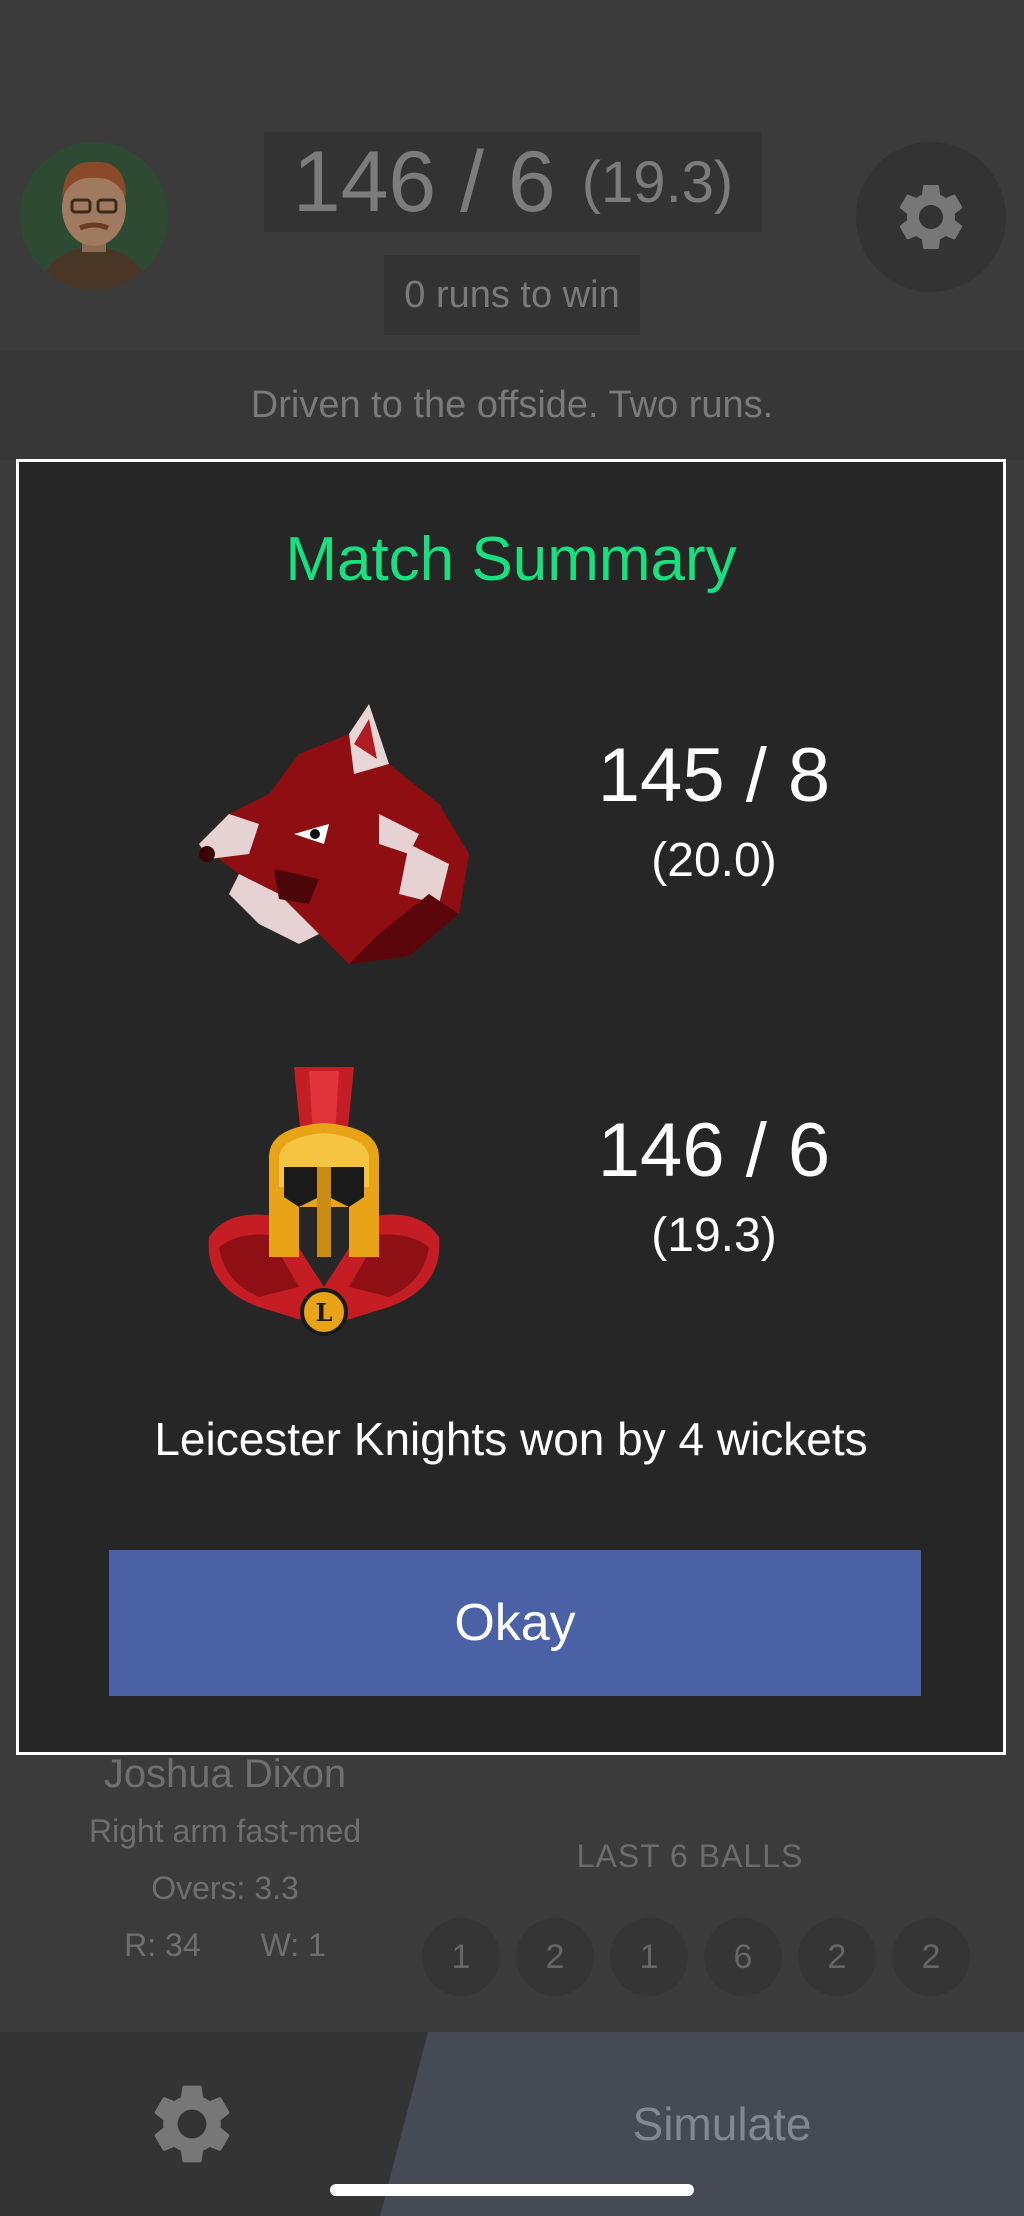 Image resolution: width=1024 pixels, height=2216 pixels. I want to click on bowler-overs-value: 3.3, so click(276, 1888).